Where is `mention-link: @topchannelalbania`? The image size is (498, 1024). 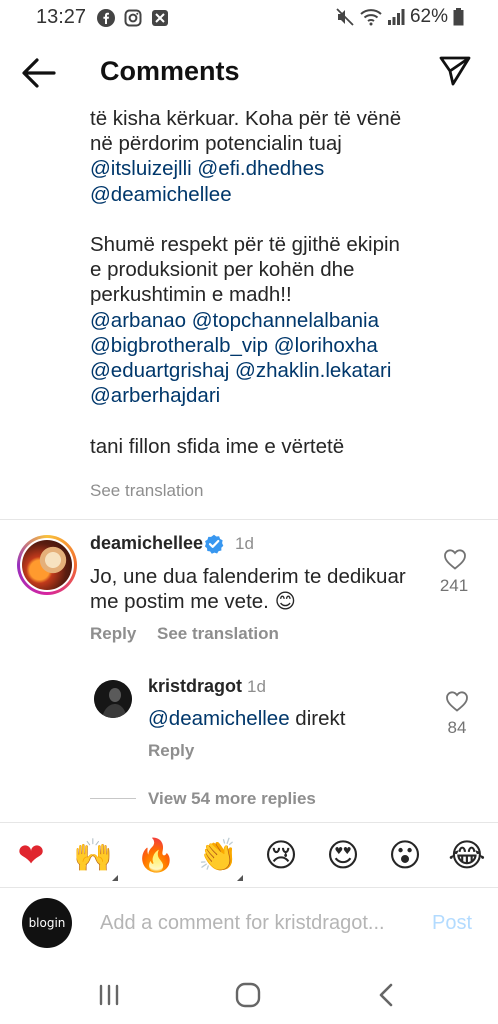
mention-link: @topchannelalbania is located at coordinates (285, 320).